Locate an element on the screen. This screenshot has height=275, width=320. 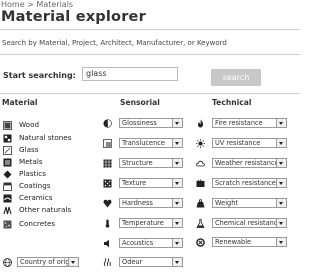
sensorial-column-header: Sensorial is located at coordinates (140, 102).